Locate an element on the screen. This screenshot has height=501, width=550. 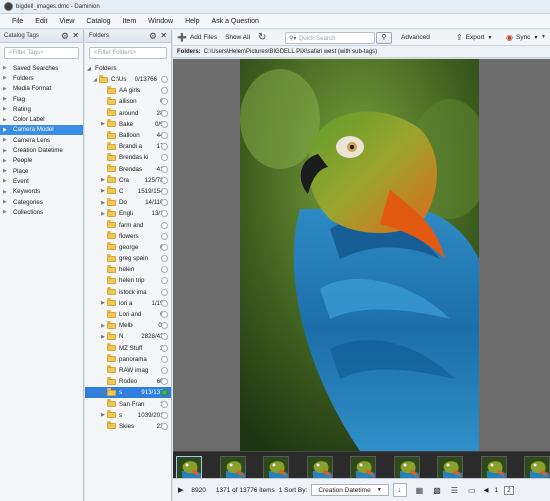
tag-item-color-label: ▶ Color Label is located at coordinates (41, 119).